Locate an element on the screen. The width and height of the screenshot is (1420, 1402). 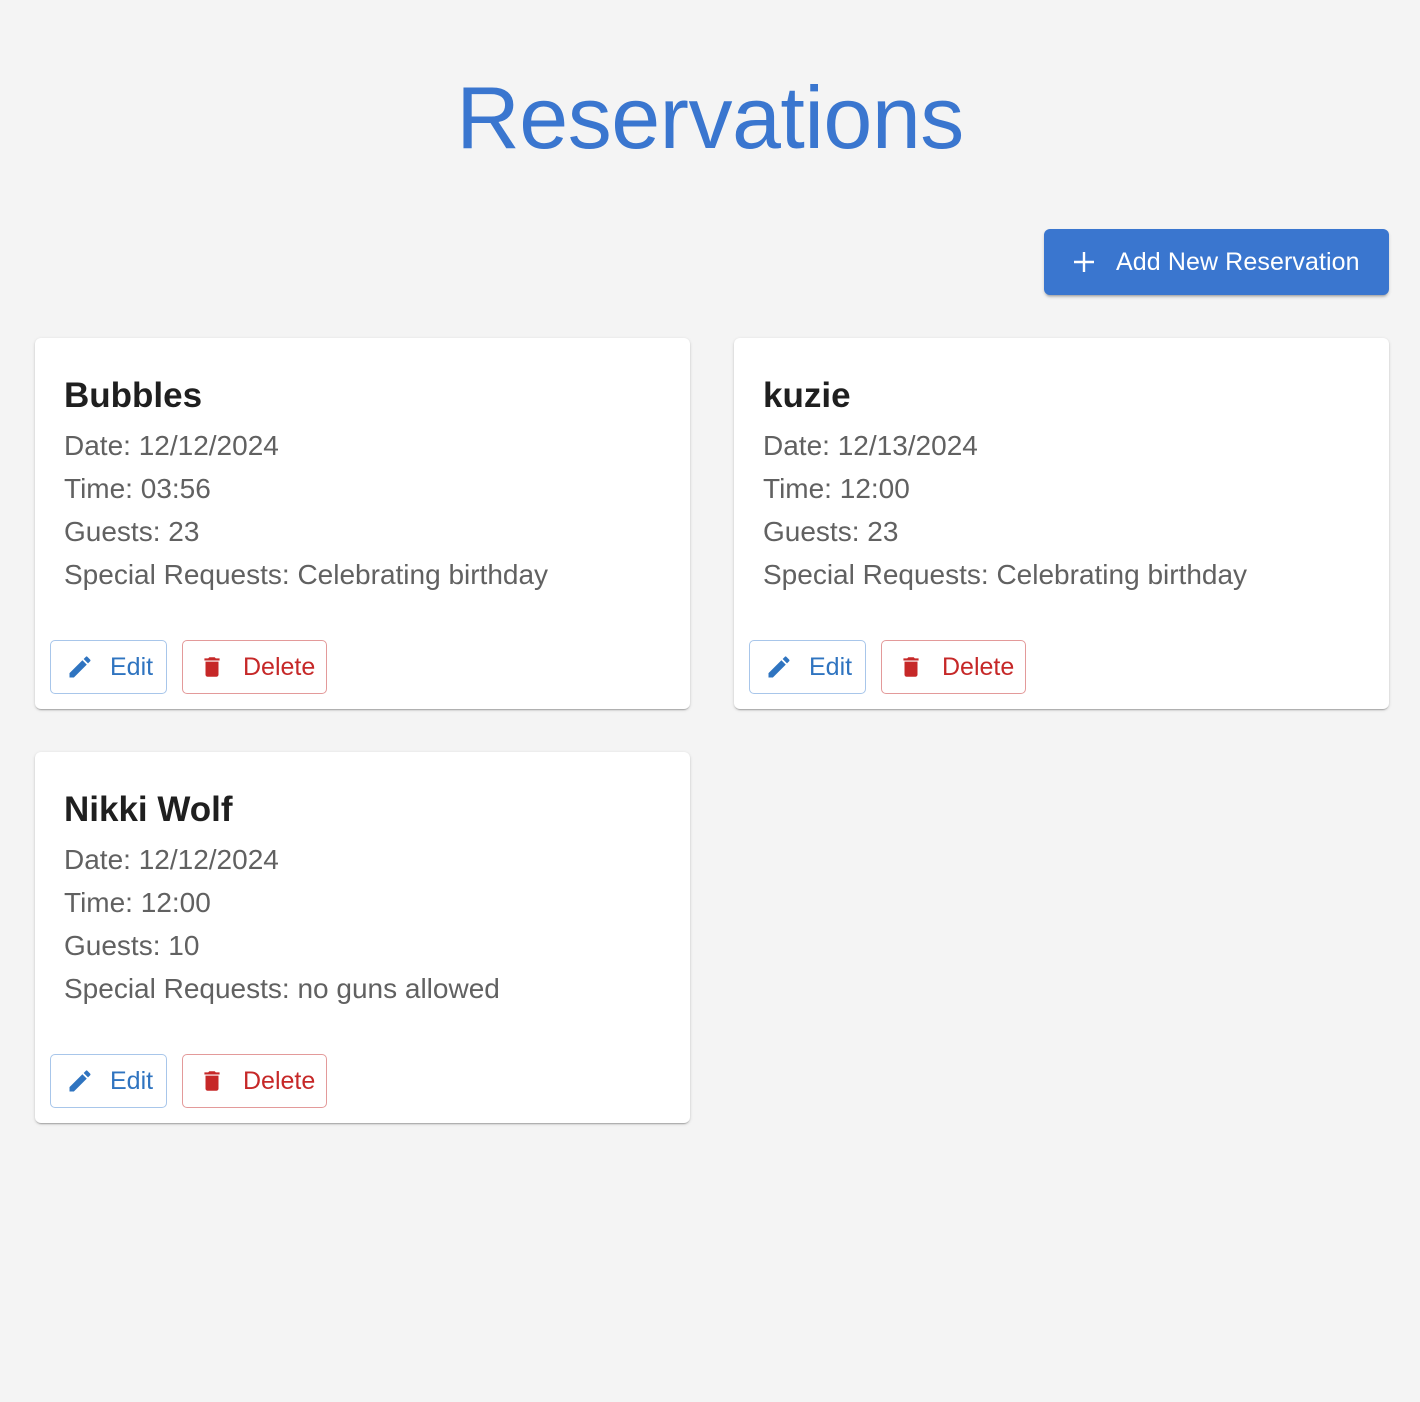
page-title: Reservations is located at coordinates (710, 117).